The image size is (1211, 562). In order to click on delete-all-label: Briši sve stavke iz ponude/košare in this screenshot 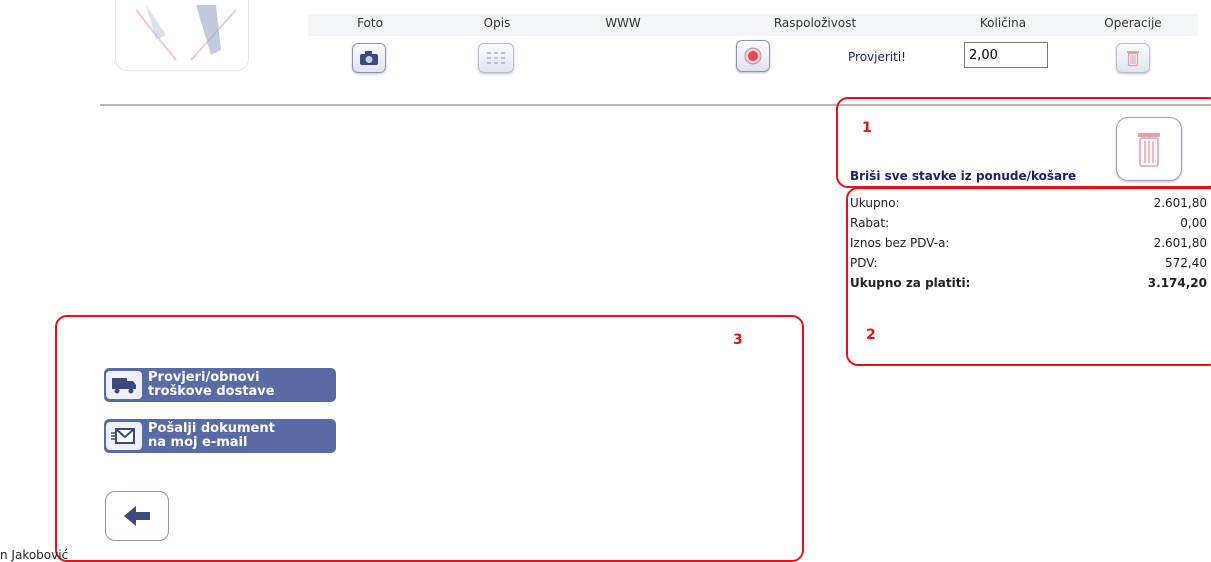, I will do `click(963, 176)`.